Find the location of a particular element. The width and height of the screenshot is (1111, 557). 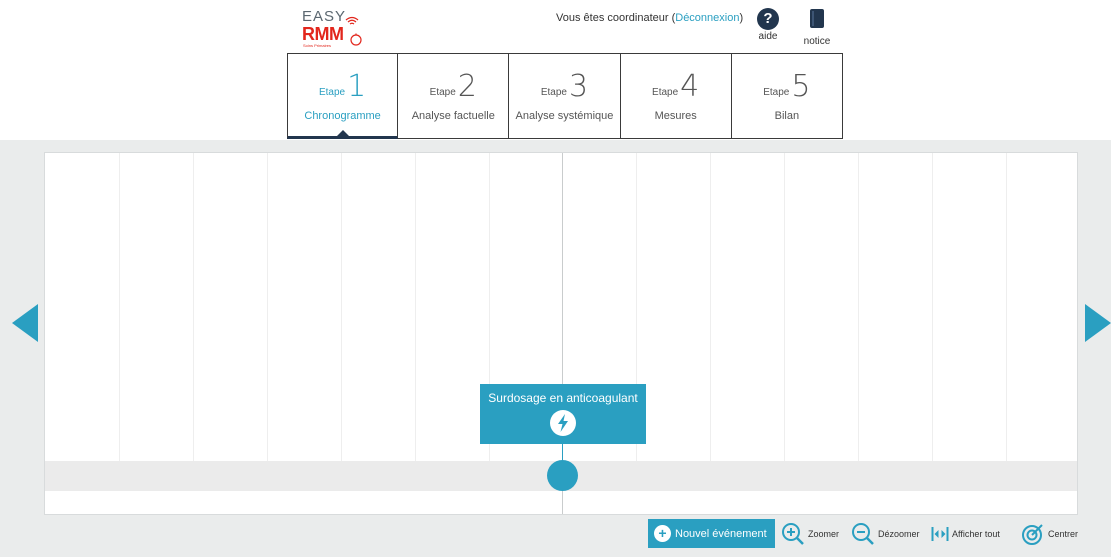

center-button: Centrer is located at coordinates (1049, 534).